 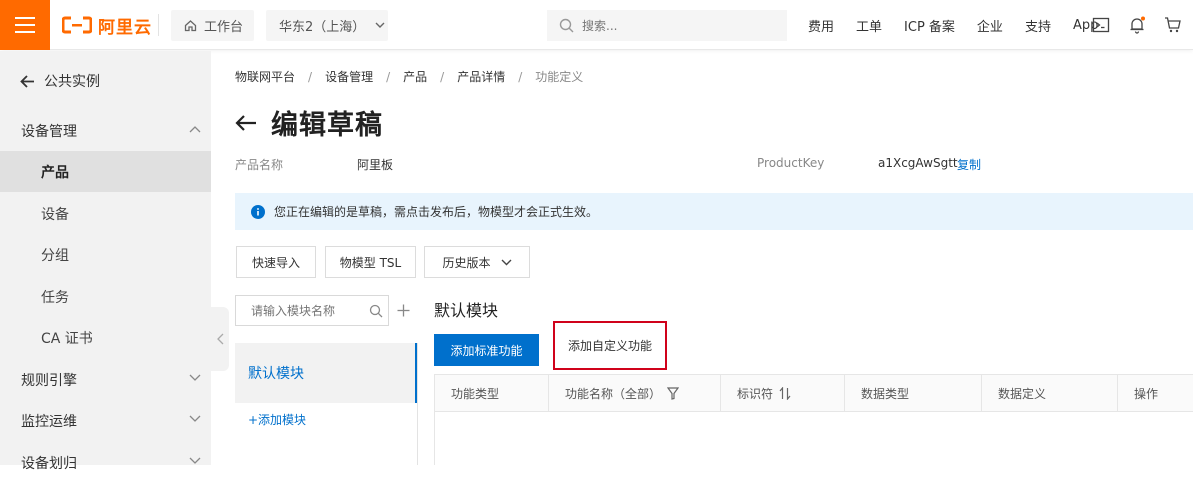 I want to click on cart-icon, so click(x=1173, y=25).